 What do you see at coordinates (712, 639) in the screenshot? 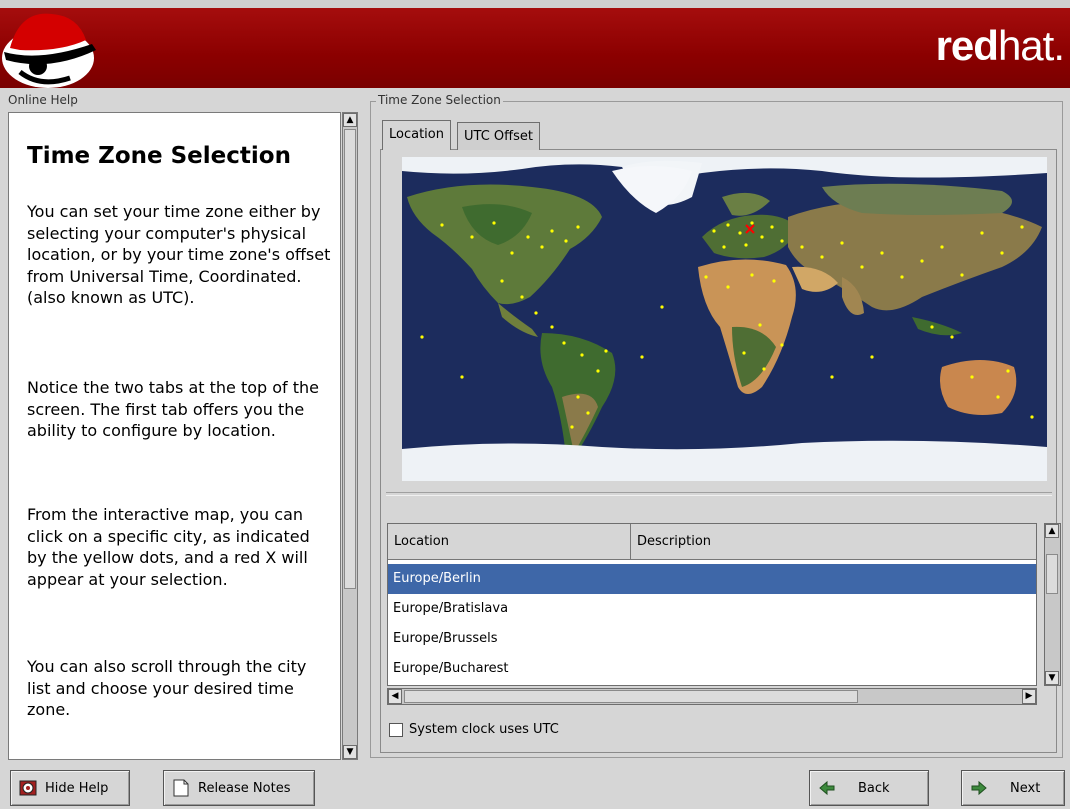
I see `list-item: Europe/Brussels` at bounding box center [712, 639].